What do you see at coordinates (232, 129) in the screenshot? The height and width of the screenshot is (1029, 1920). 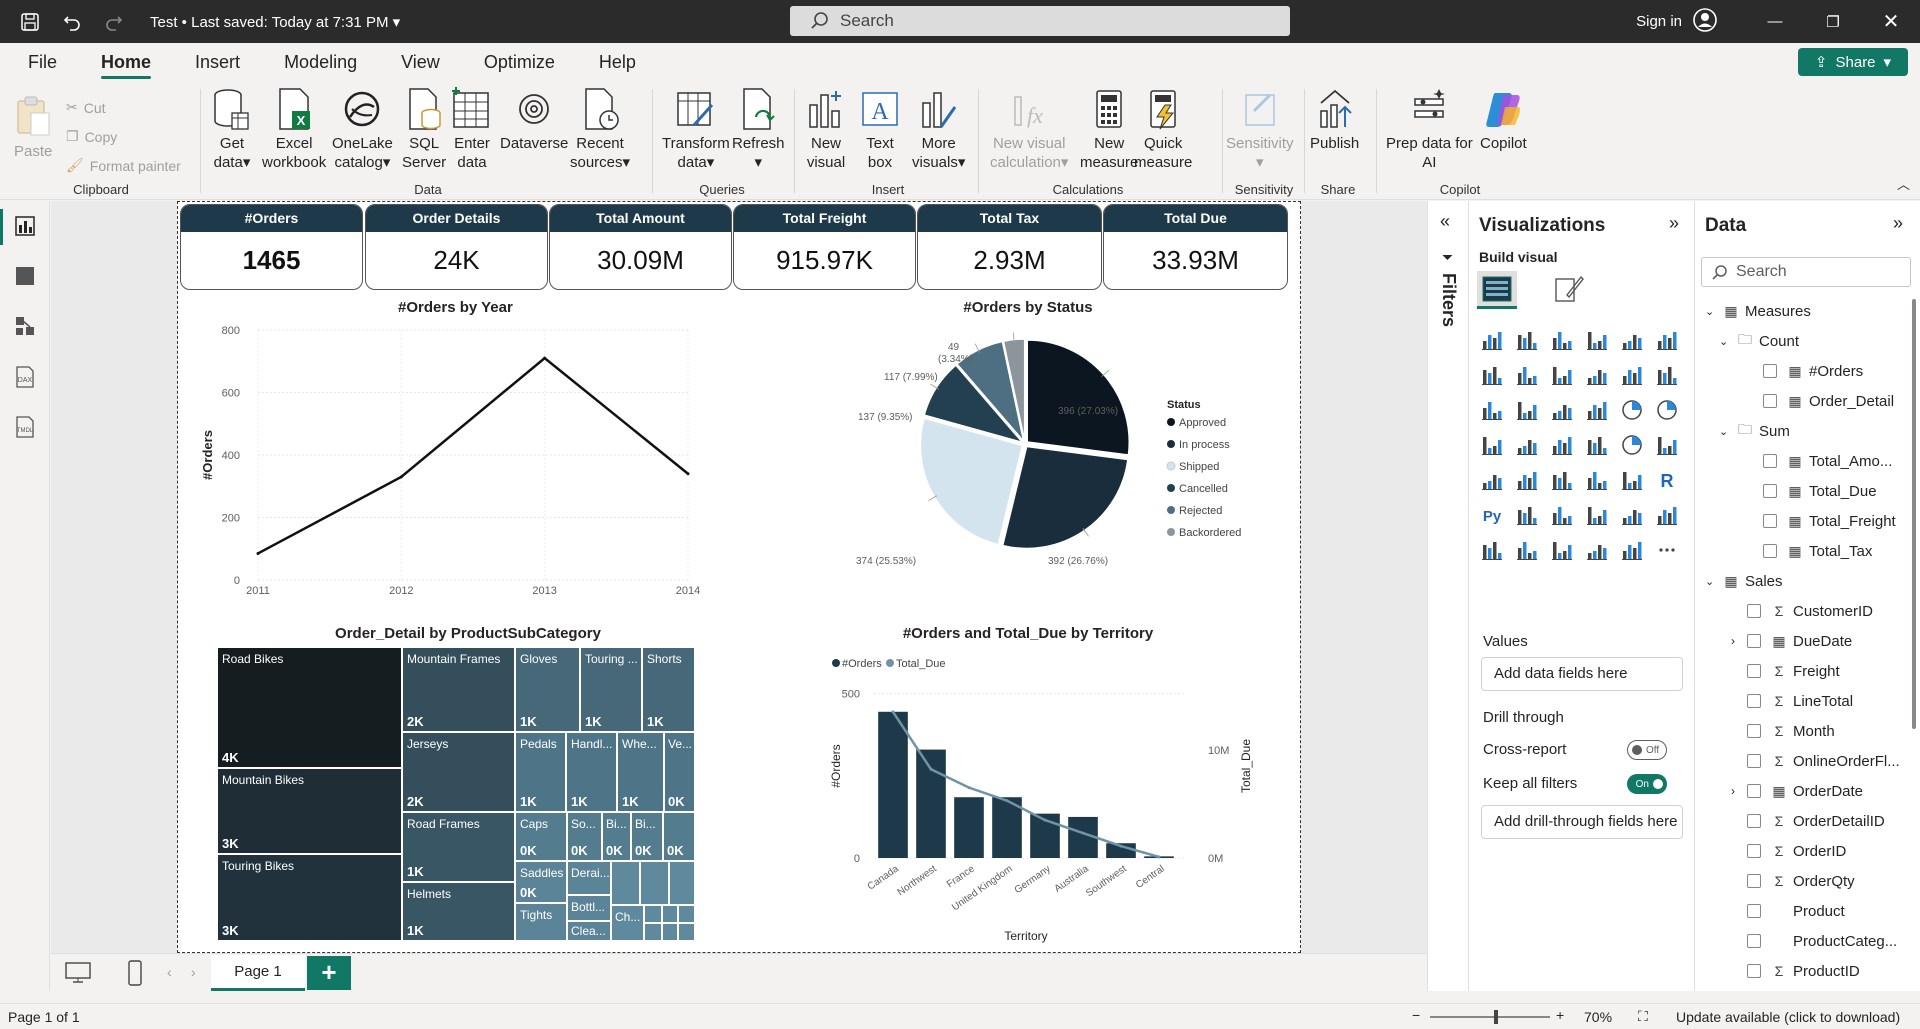 I see `get-data-button: Get data▾` at bounding box center [232, 129].